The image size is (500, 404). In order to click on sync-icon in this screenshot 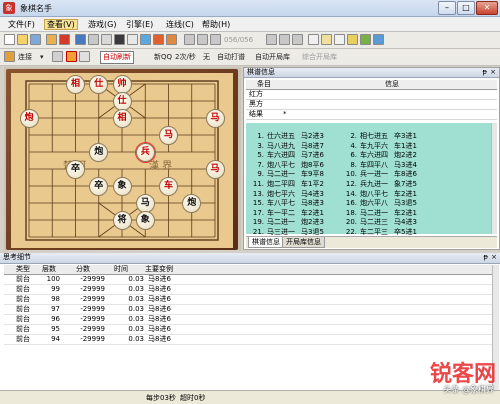, I will do `click(57, 56)`.